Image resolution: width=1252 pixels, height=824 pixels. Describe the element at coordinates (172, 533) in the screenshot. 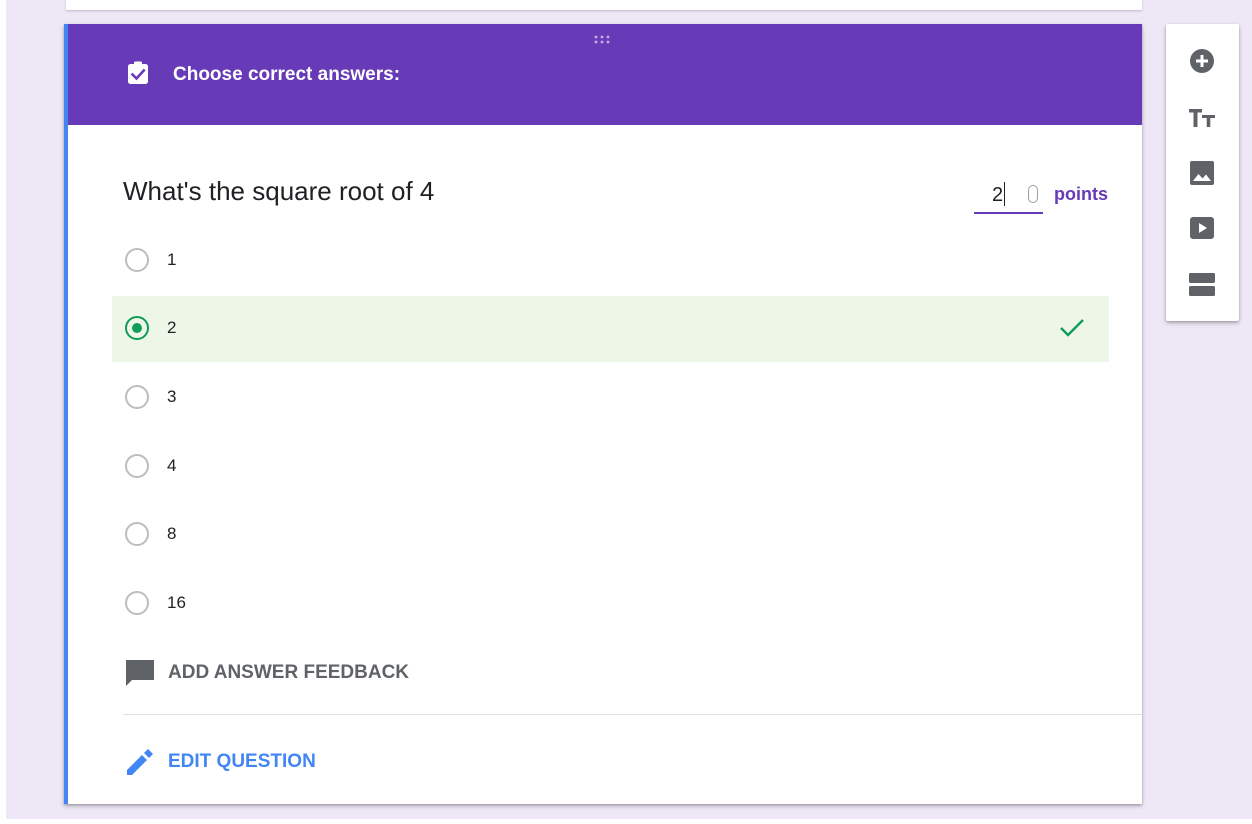

I see `option-label: 8` at that location.